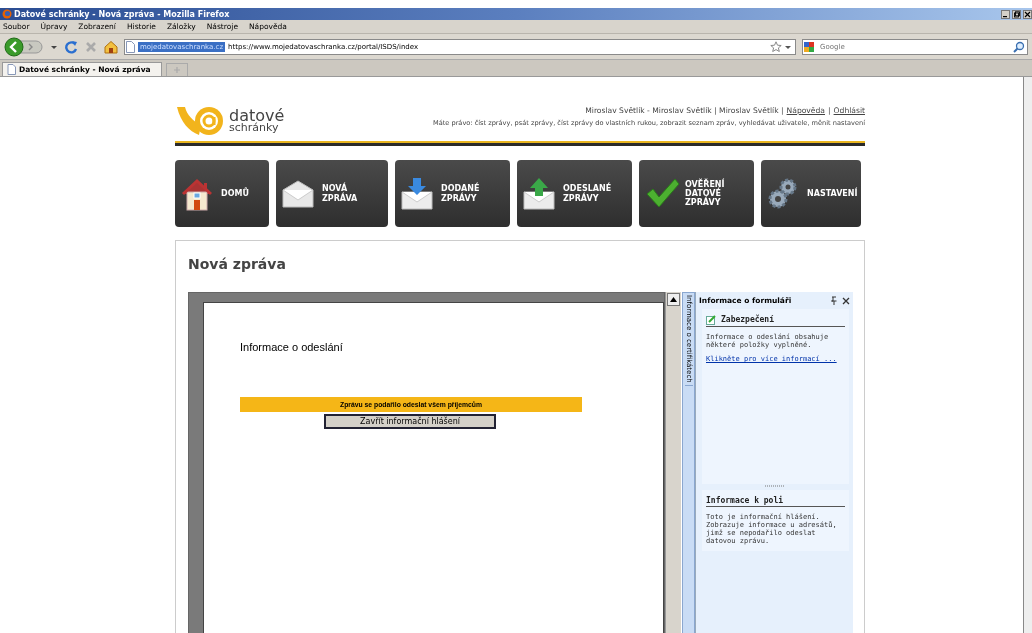 The image size is (1032, 633). What do you see at coordinates (788, 46) in the screenshot?
I see `dropdown-icon` at bounding box center [788, 46].